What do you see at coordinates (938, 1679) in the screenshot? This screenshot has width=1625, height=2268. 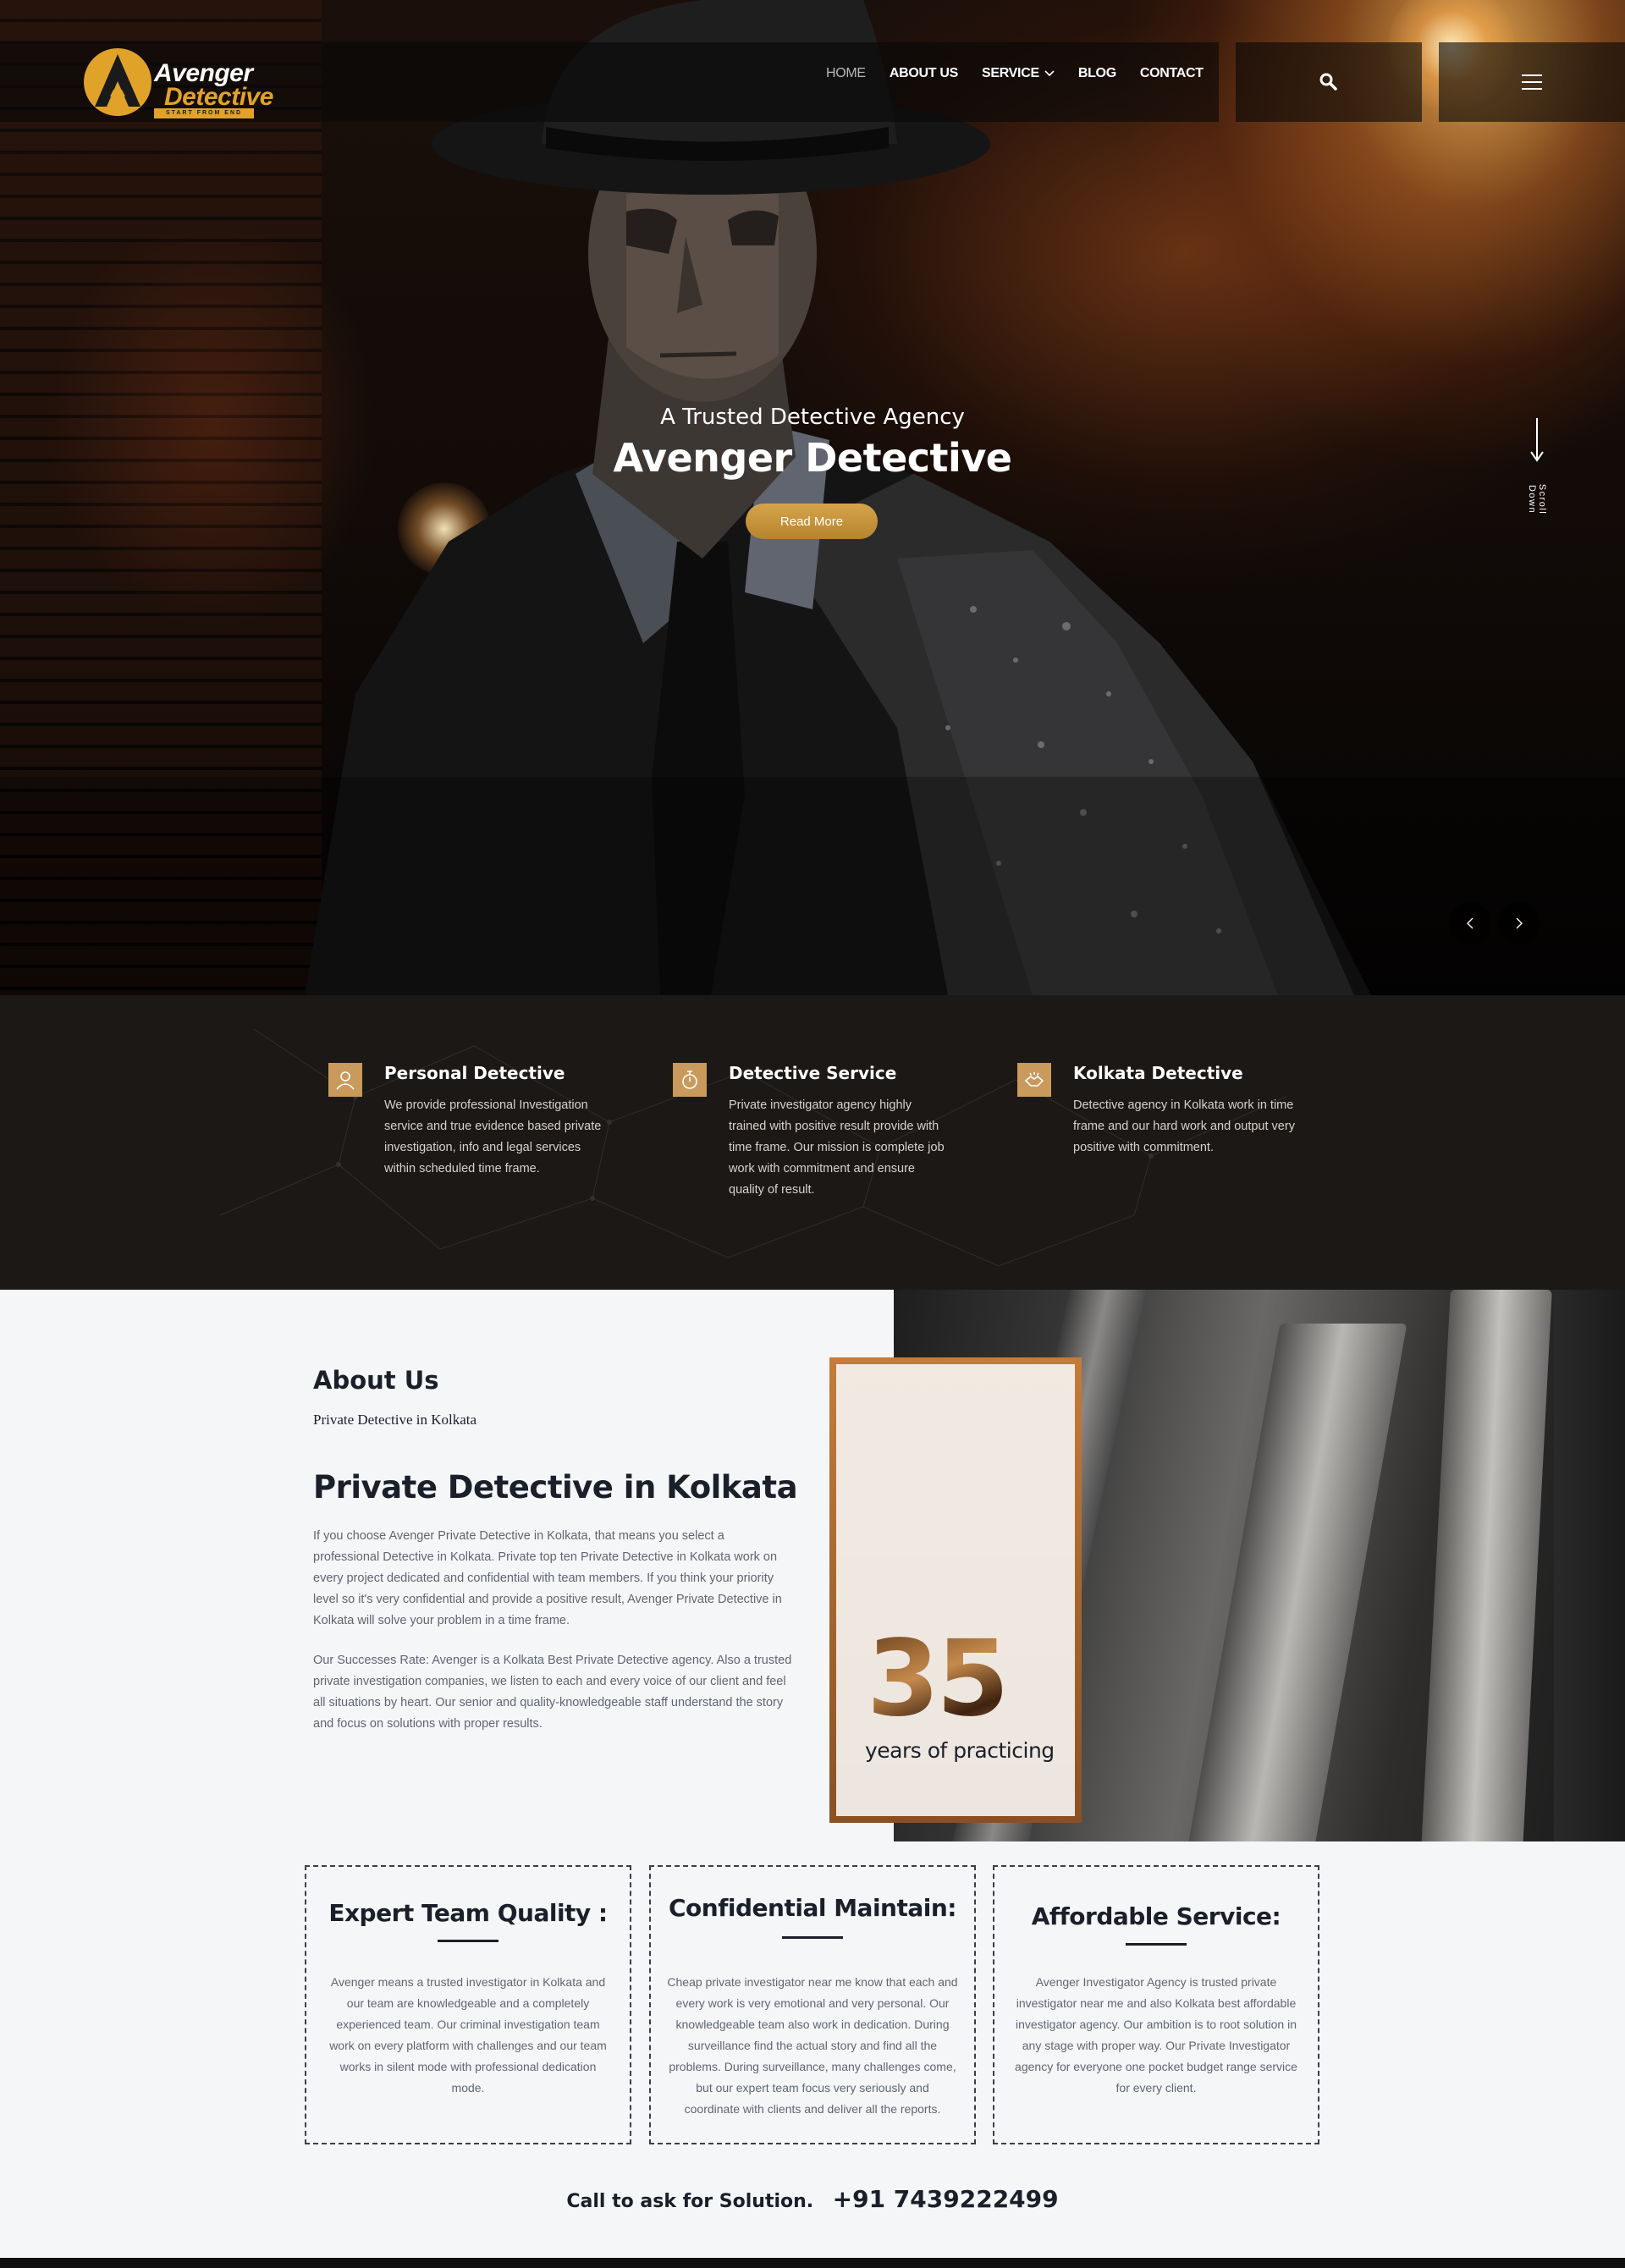 I see `years-number: 35` at bounding box center [938, 1679].